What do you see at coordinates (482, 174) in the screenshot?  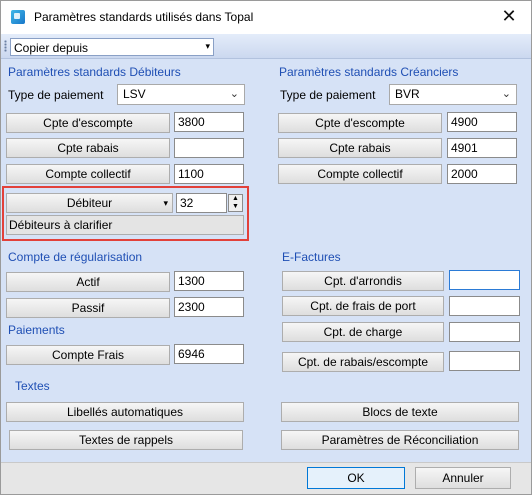 I see `creditors-collective-account-input: 2000` at bounding box center [482, 174].